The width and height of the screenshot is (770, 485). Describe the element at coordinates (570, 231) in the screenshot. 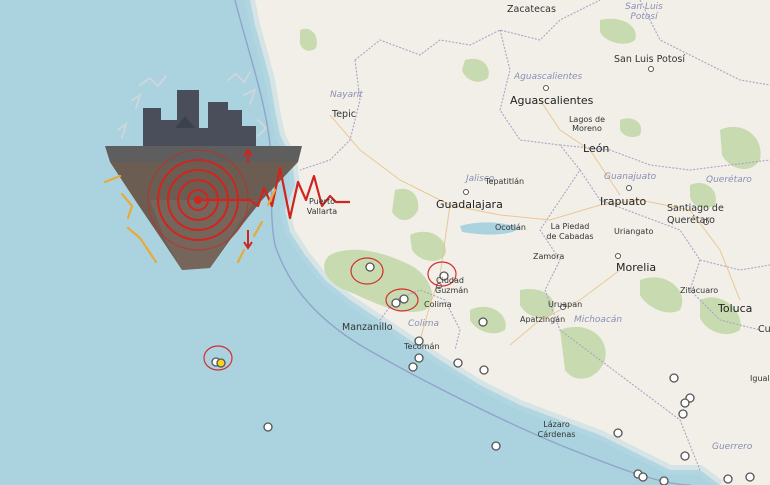

I see `city-label-la-piedad: La Piedad de Cabadas` at that location.